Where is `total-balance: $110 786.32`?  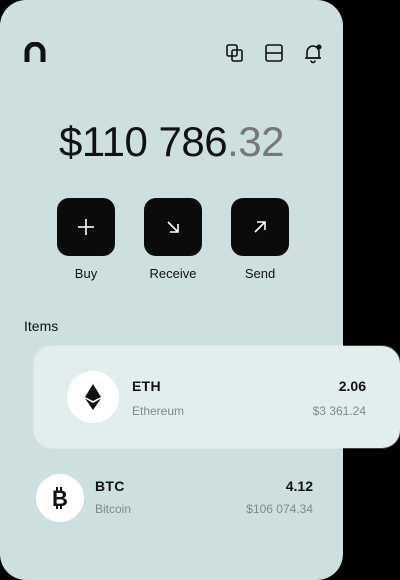
total-balance: $110 786.32 is located at coordinates (171, 142).